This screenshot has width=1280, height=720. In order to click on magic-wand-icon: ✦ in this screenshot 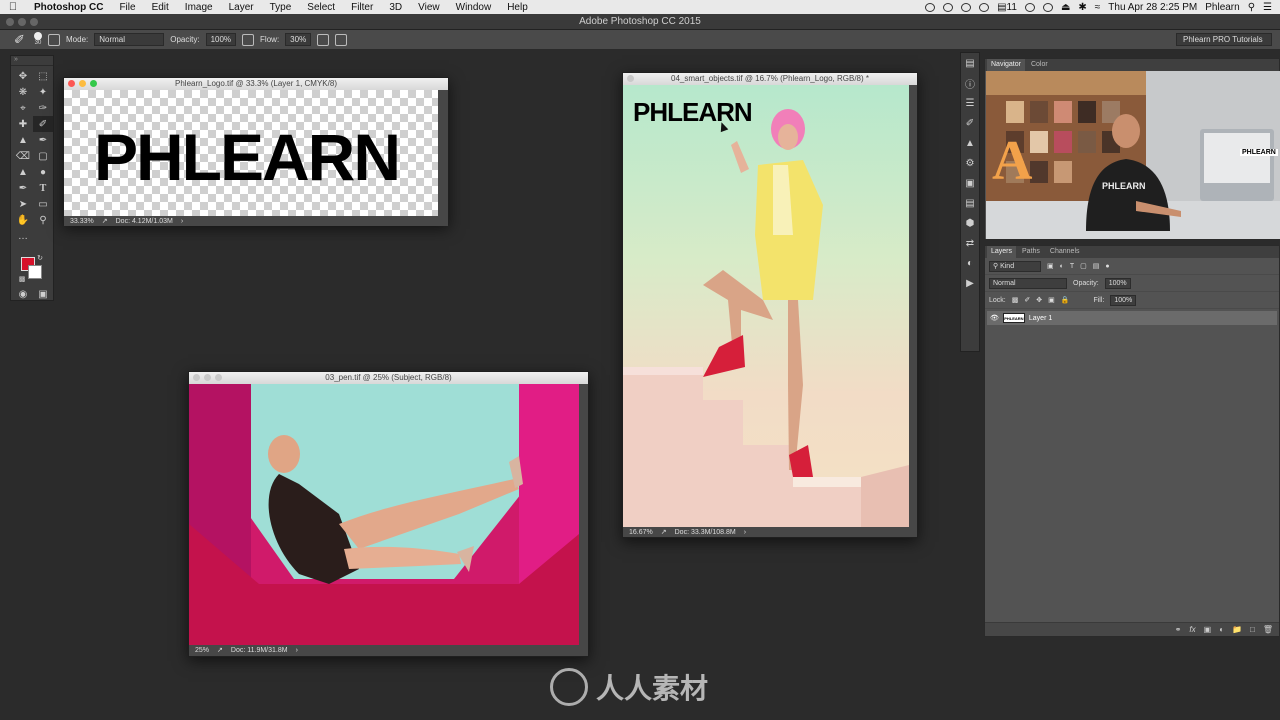, I will do `click(43, 92)`.